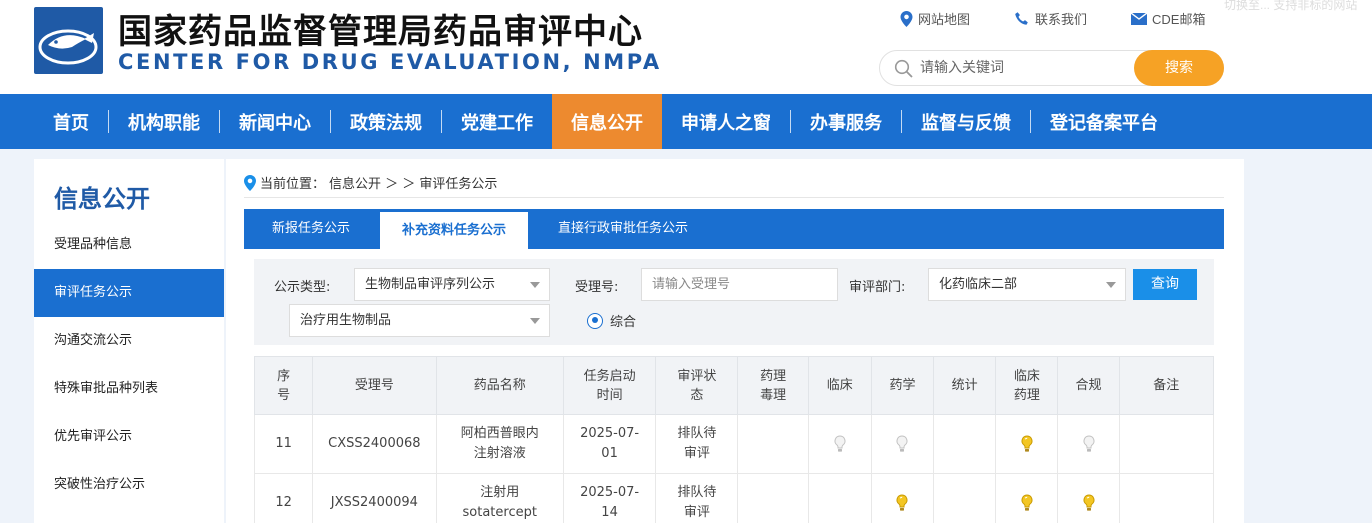  What do you see at coordinates (499, 444) in the screenshot?
I see `cell-drug-name: 阿柏西普眼内 注射溶液` at bounding box center [499, 444].